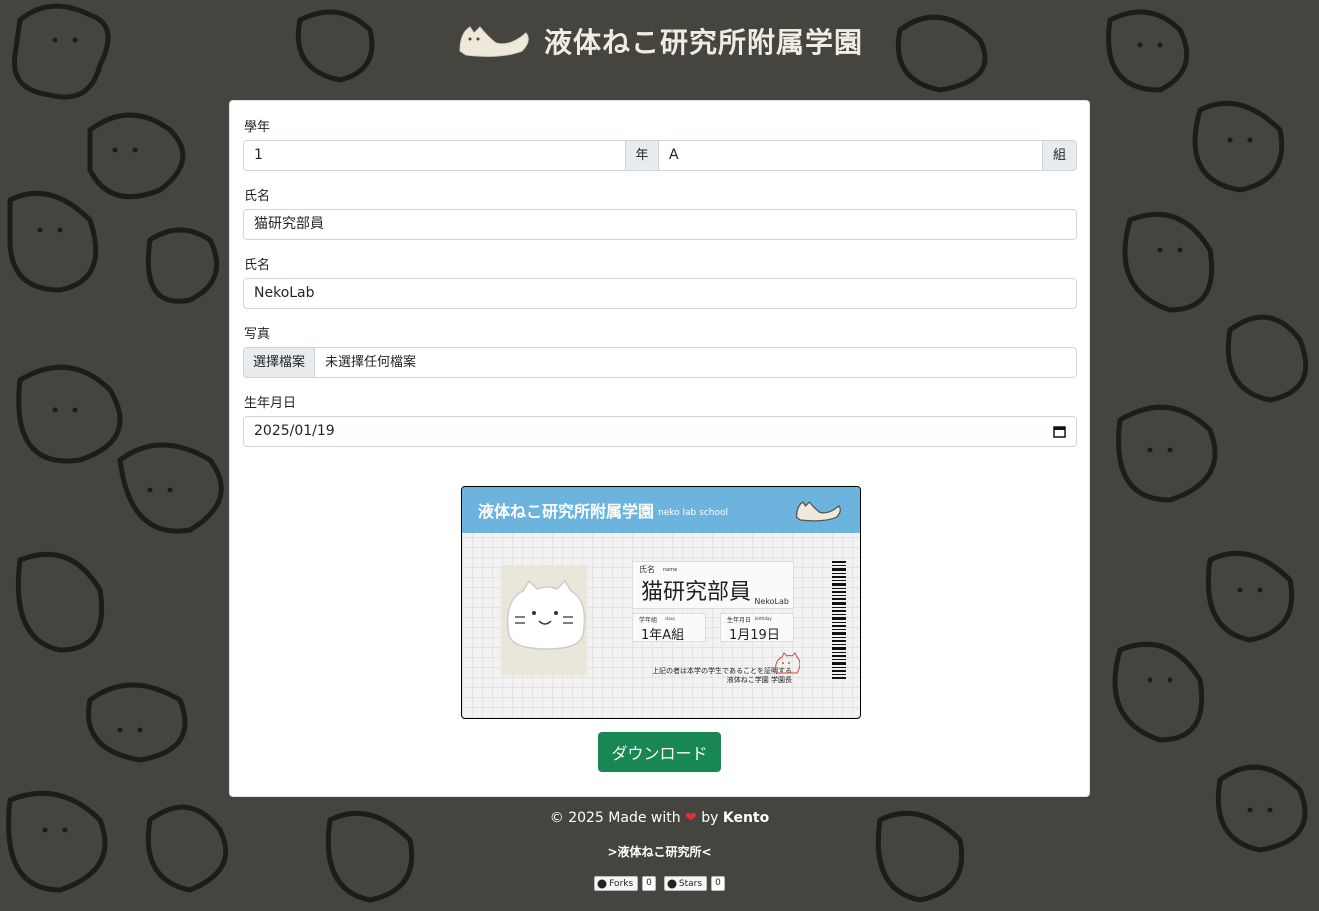 This screenshot has height=911, width=1319. What do you see at coordinates (642, 155) in the screenshot?
I see `grade-suffix: 年` at bounding box center [642, 155].